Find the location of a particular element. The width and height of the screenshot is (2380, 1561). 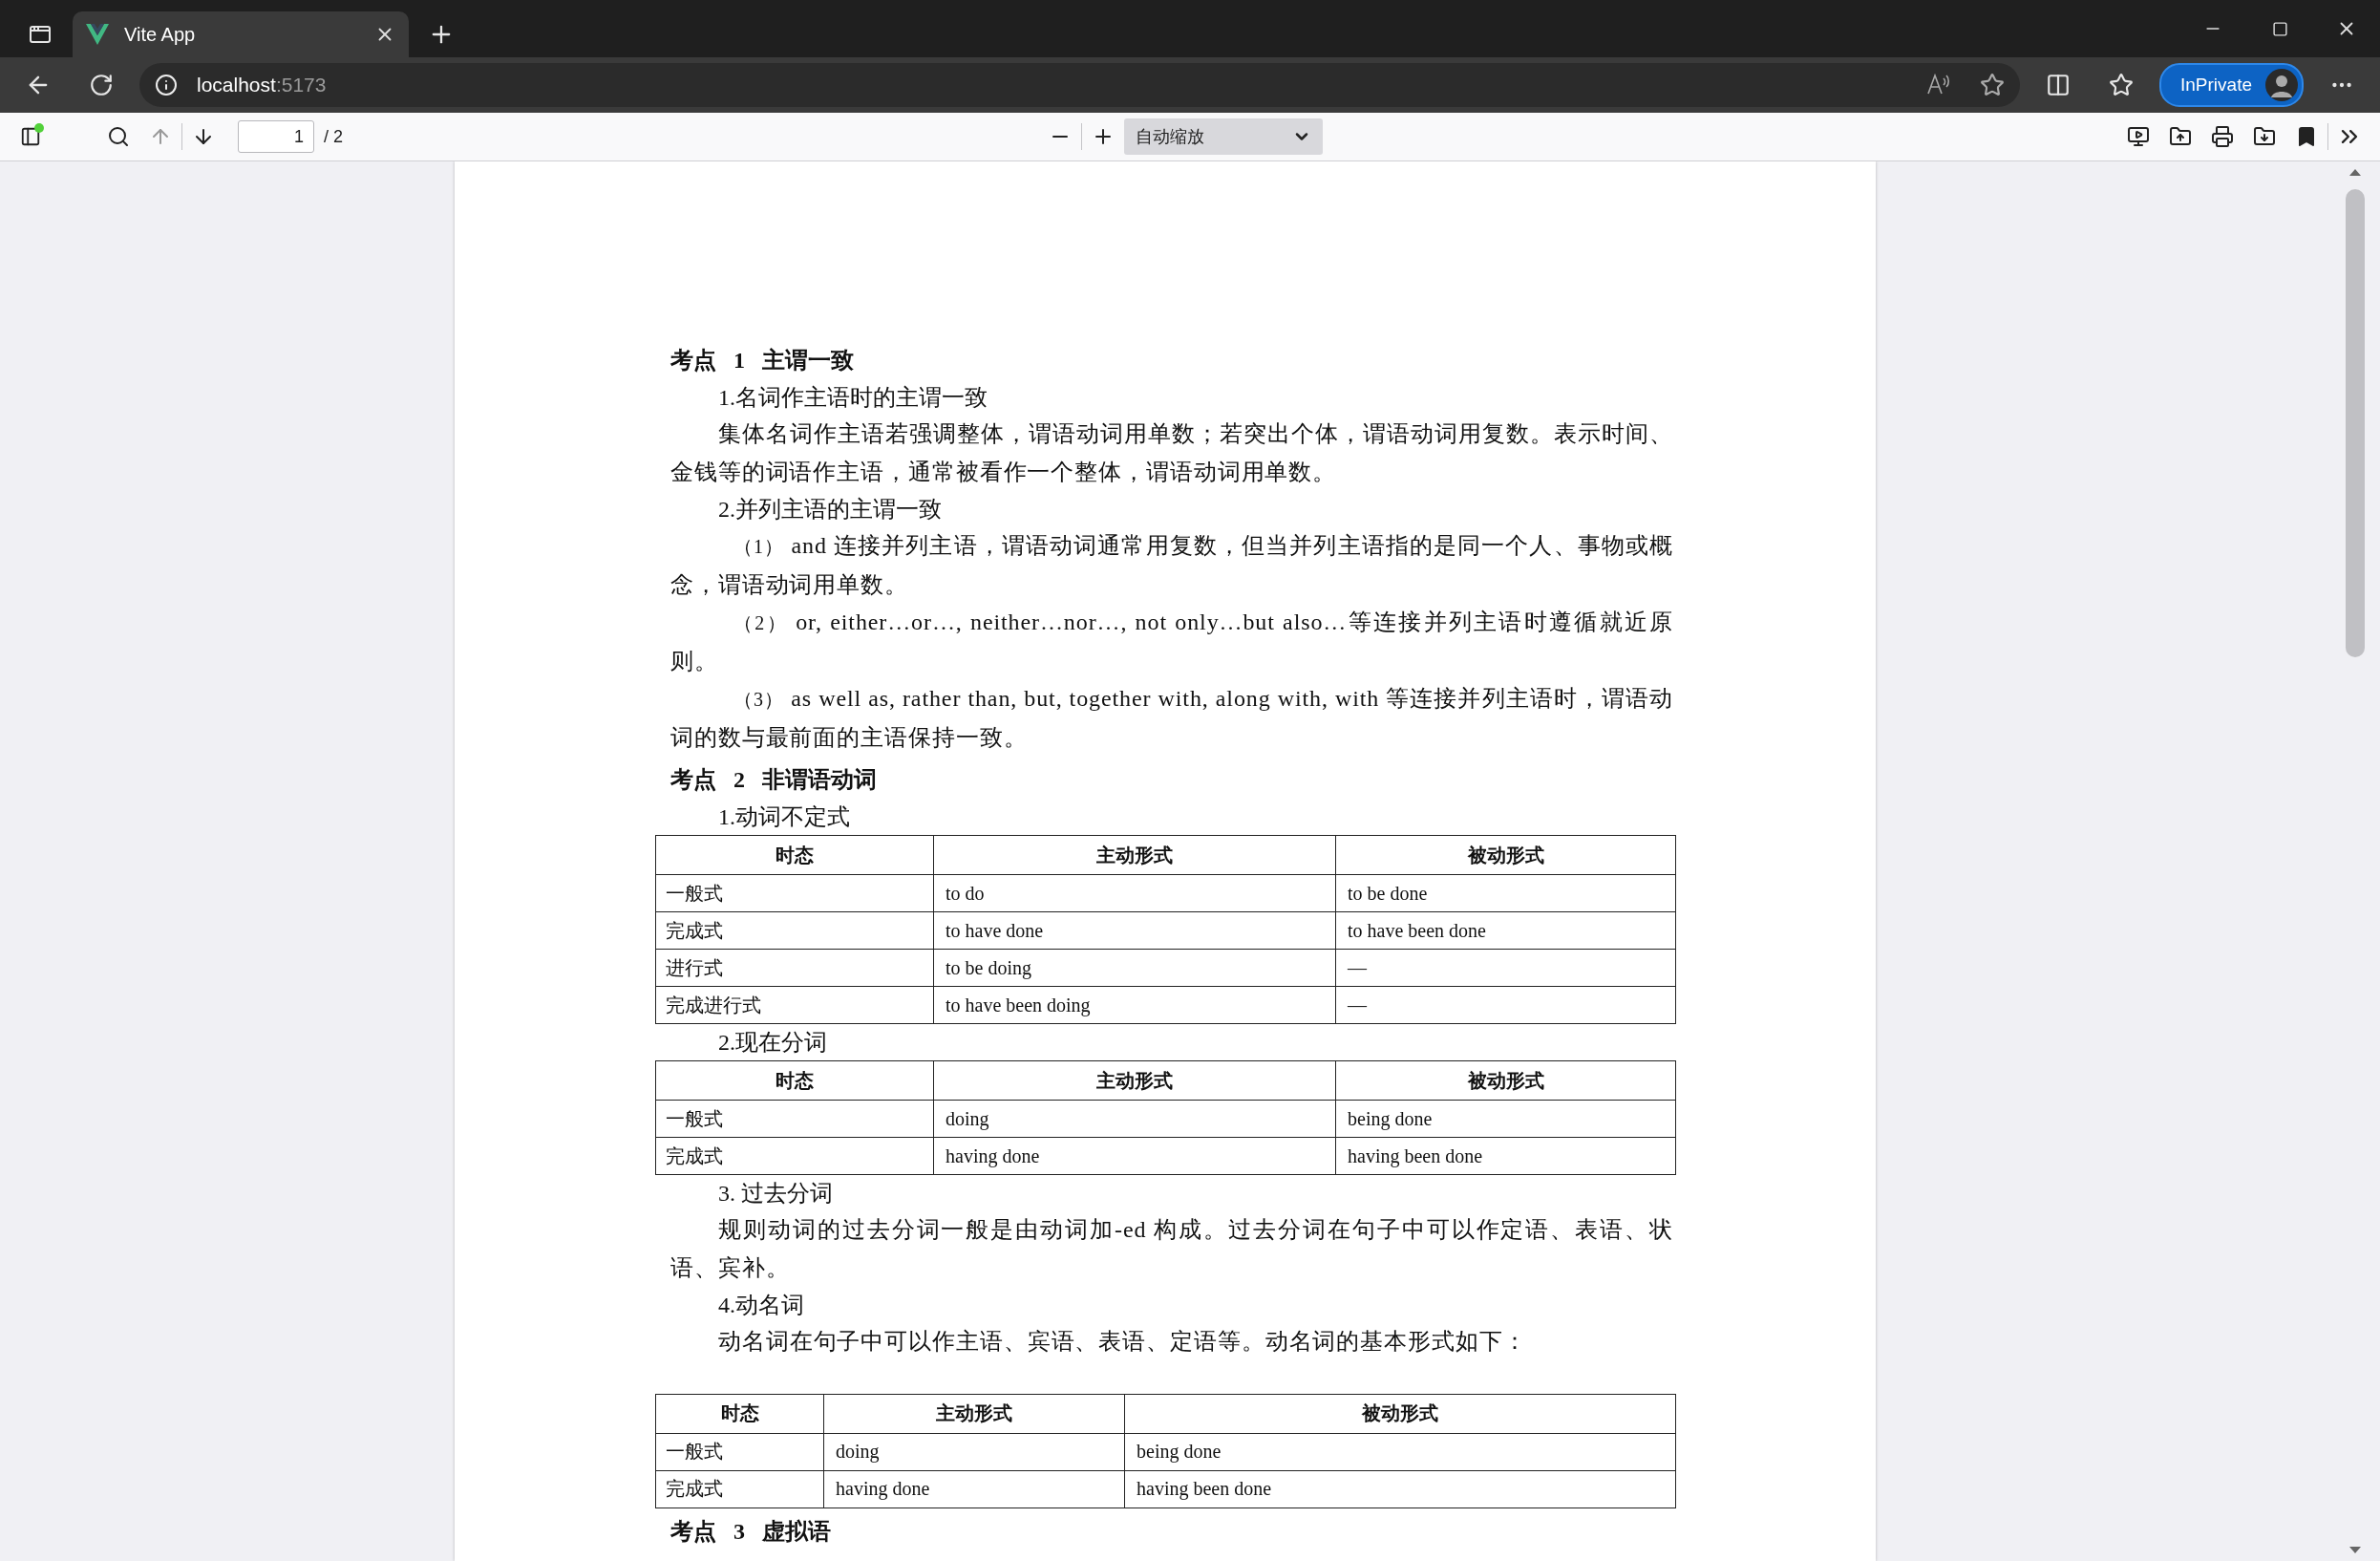

table-cell: 进行式 is located at coordinates (794, 968).